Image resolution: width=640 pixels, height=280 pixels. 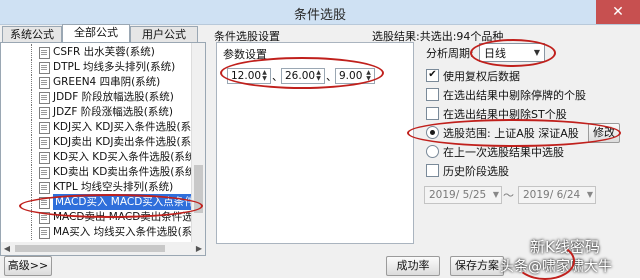 I want to click on scope-radio, so click(x=432, y=132).